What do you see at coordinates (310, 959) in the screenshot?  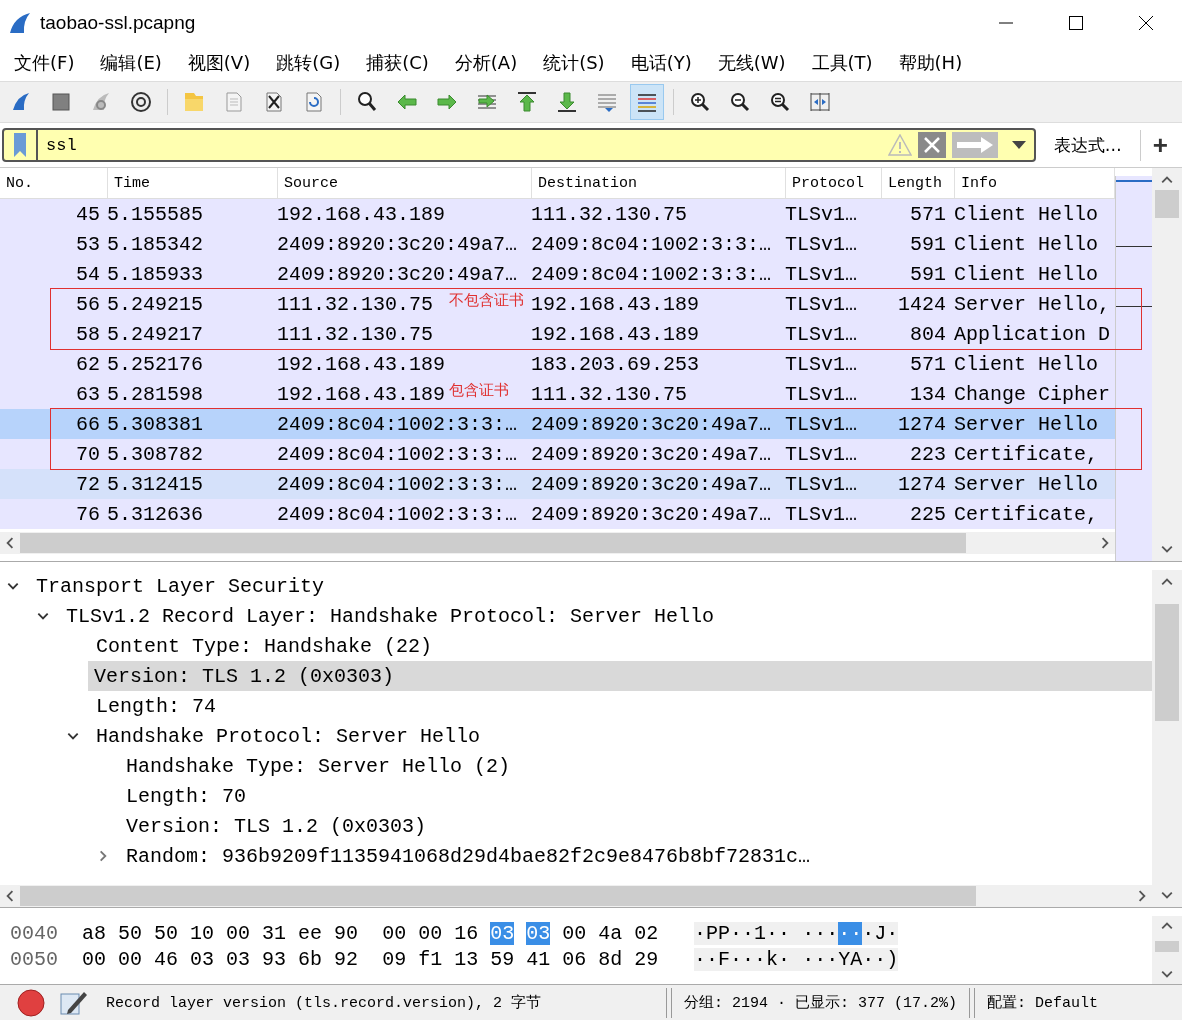 I see `hex-byte: 6b` at bounding box center [310, 959].